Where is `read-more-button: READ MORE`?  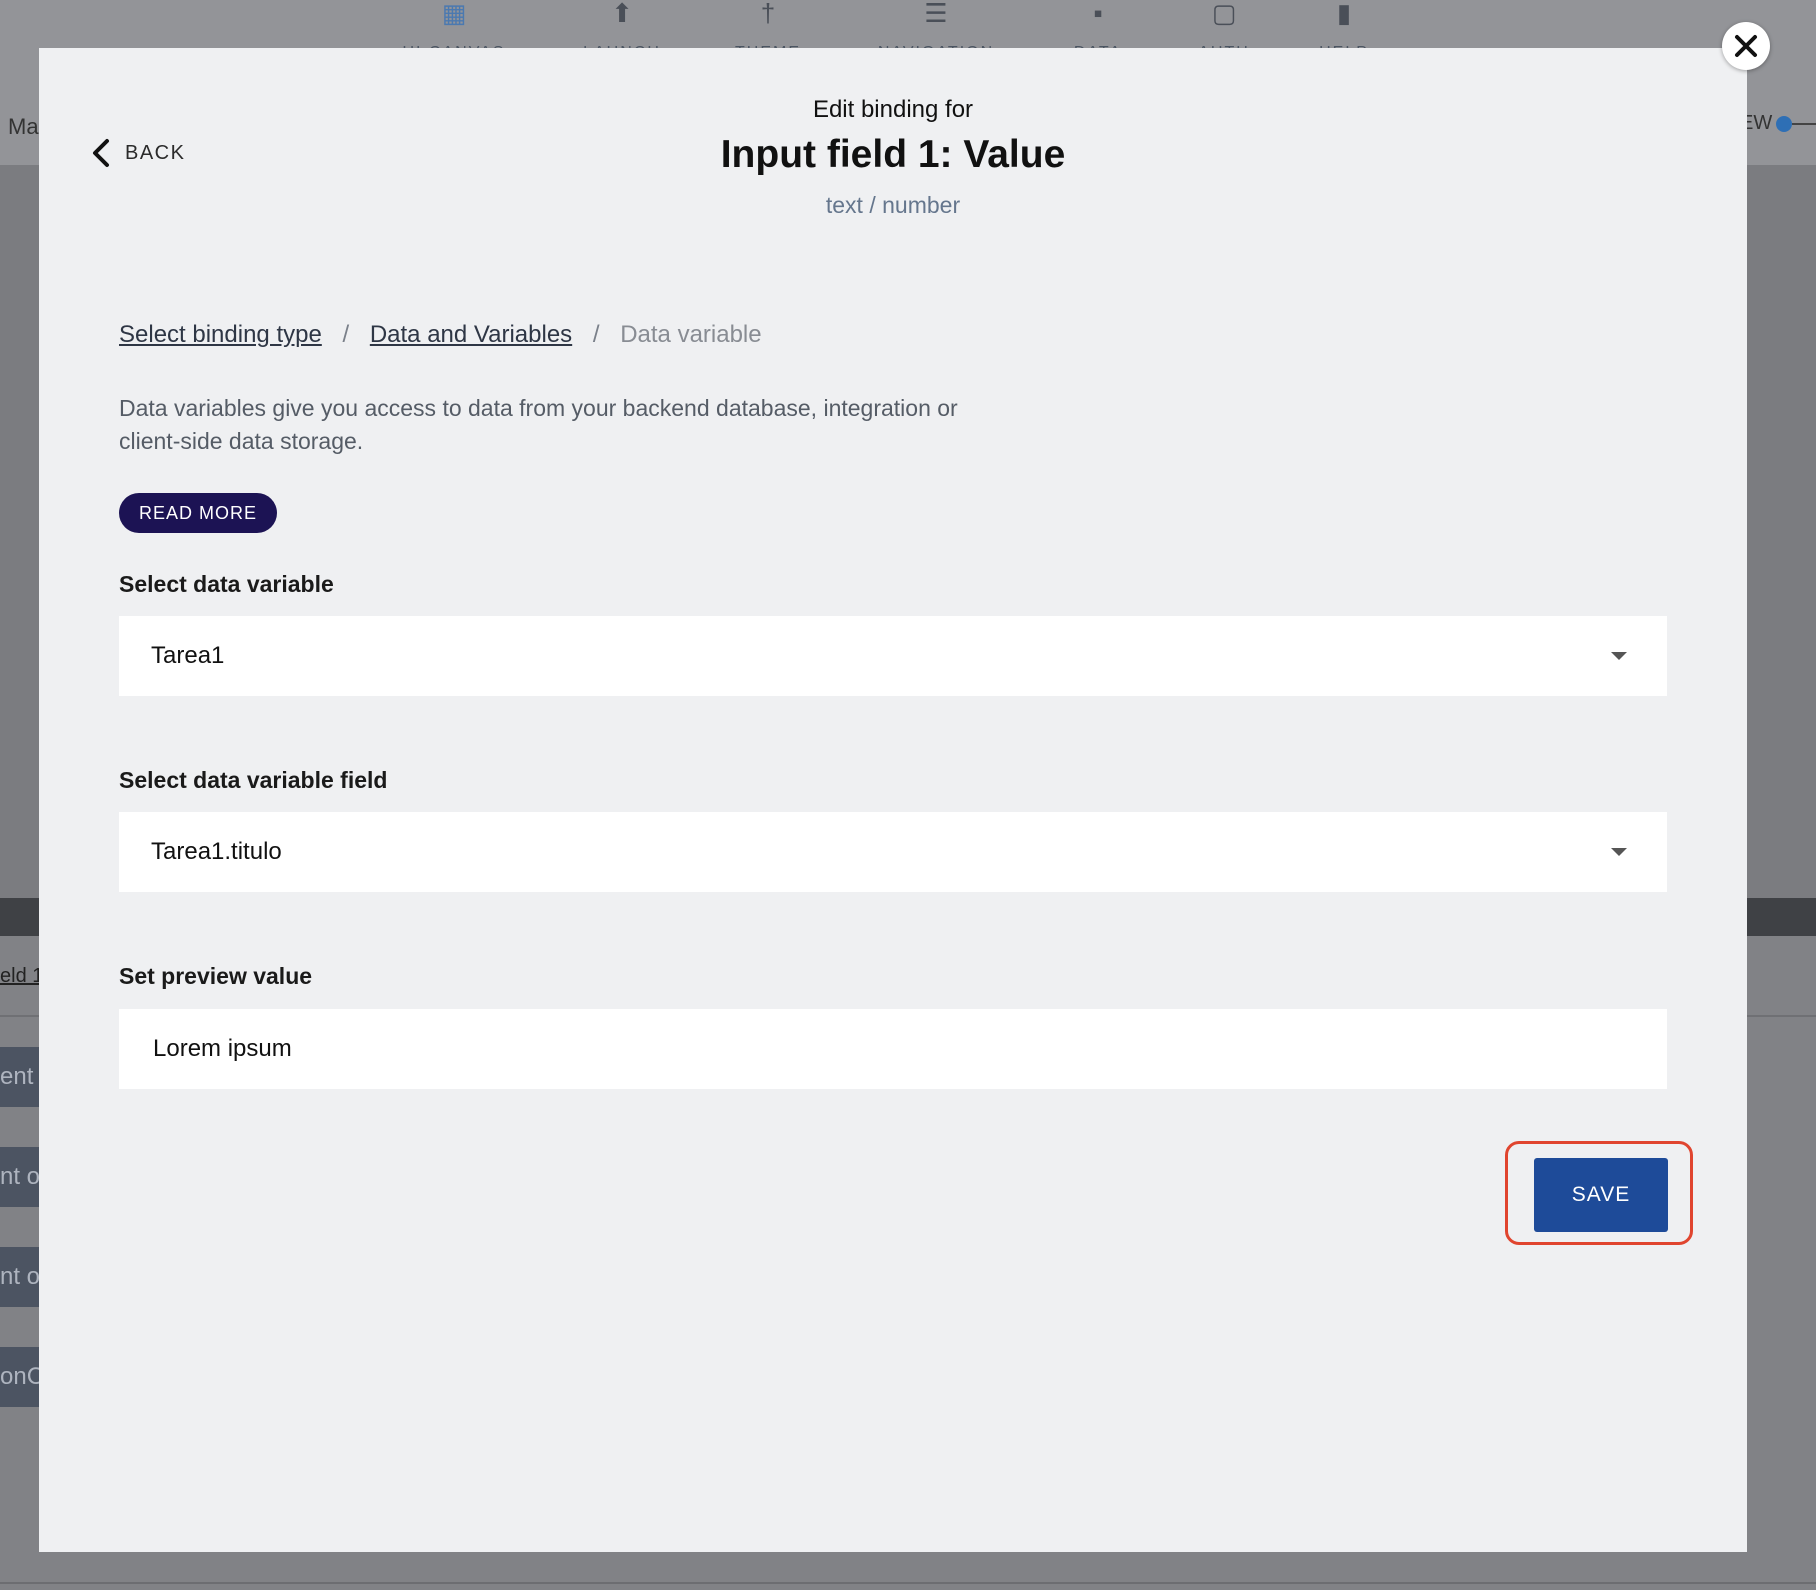
read-more-button: READ MORE is located at coordinates (198, 513).